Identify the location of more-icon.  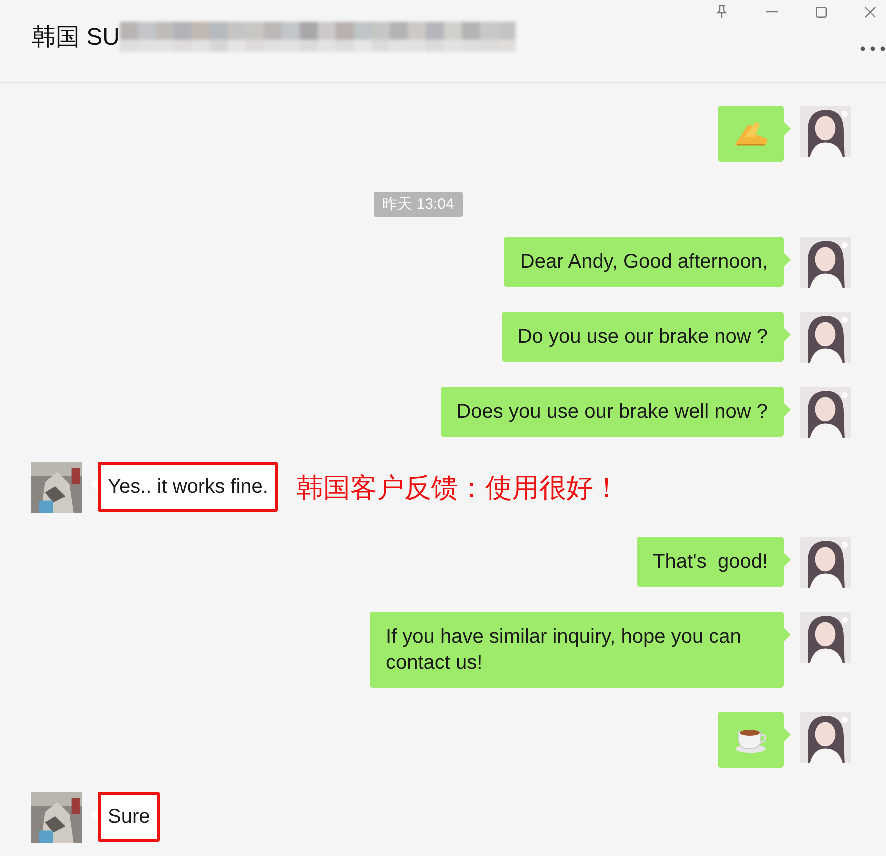
(873, 49).